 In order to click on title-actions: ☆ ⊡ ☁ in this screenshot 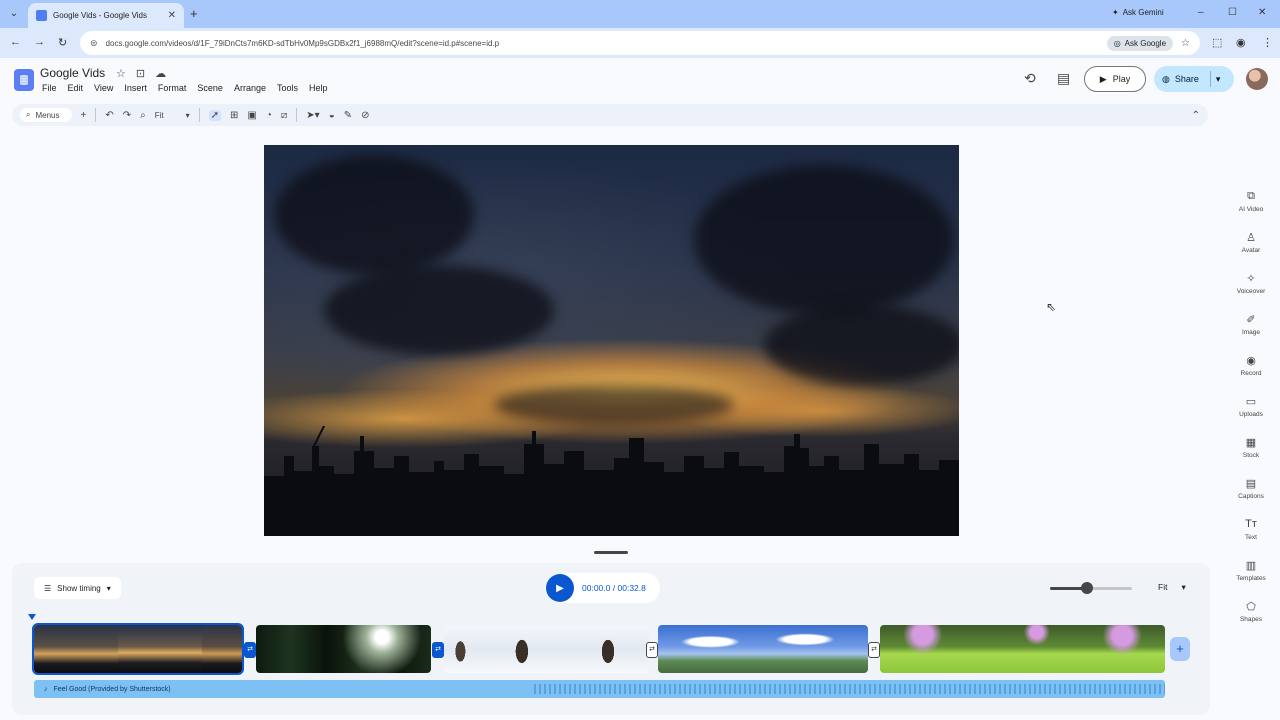, I will do `click(141, 73)`.